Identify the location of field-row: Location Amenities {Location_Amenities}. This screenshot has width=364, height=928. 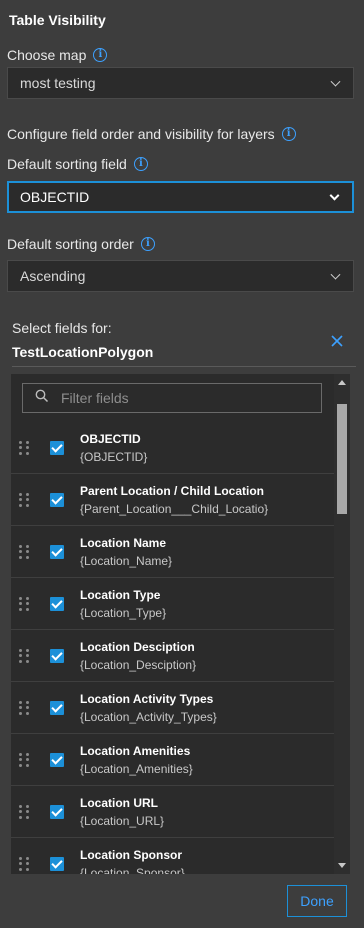
(172, 760).